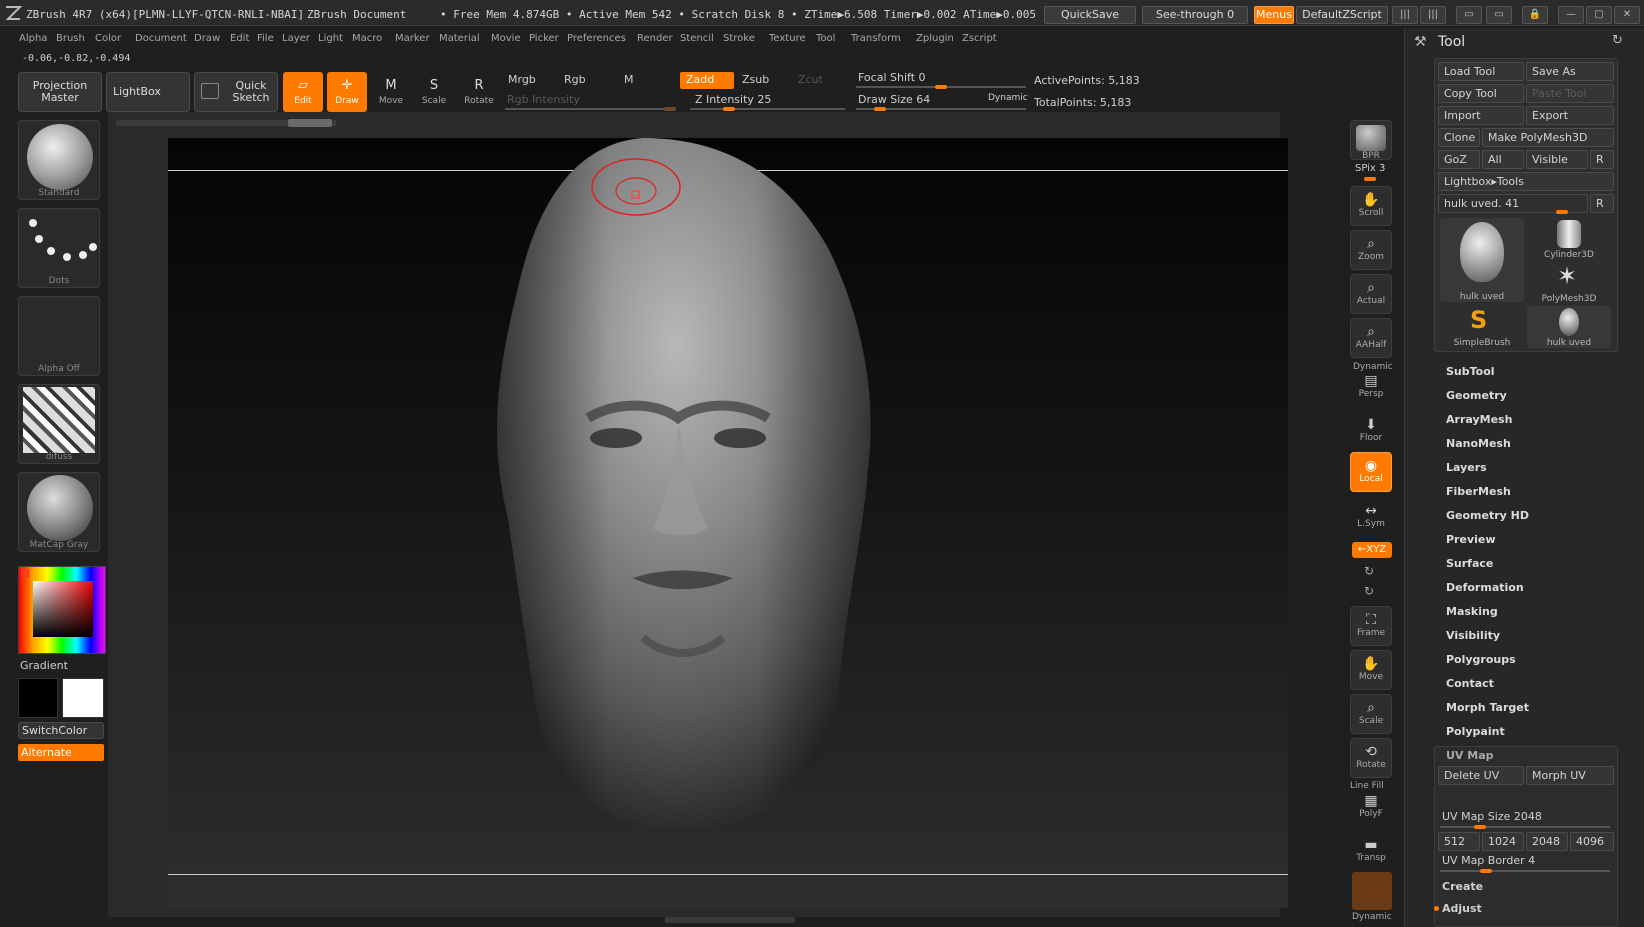 Image resolution: width=1644 pixels, height=927 pixels. Describe the element at coordinates (13, 13) in the screenshot. I see `zbrush-logo-icon` at that location.